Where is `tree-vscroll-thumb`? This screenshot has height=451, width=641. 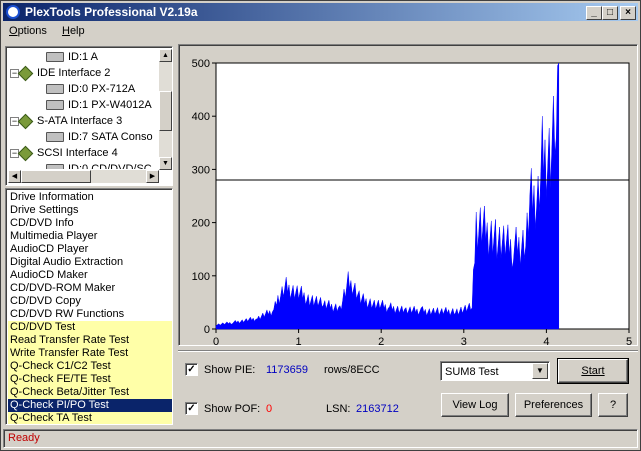
tree-vscroll-thumb is located at coordinates (165, 111).